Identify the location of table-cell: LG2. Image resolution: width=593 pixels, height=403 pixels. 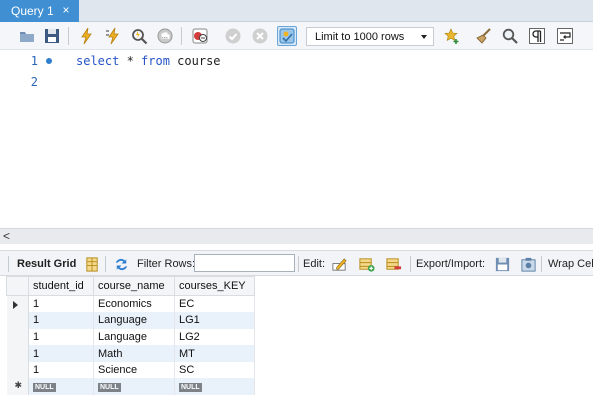
(214, 337).